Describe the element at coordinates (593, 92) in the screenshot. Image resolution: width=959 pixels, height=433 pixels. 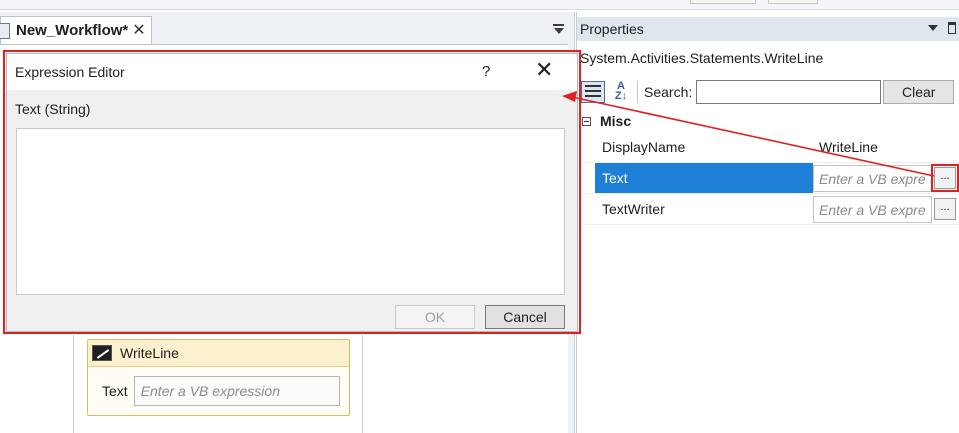
I see `categorize-icon` at that location.